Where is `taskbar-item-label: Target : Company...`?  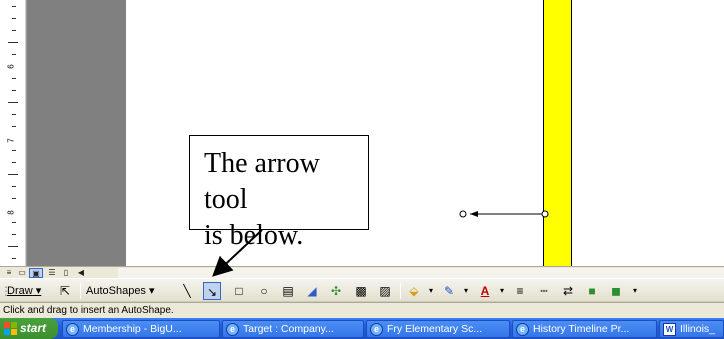 taskbar-item-label: Target : Company... is located at coordinates (288, 329).